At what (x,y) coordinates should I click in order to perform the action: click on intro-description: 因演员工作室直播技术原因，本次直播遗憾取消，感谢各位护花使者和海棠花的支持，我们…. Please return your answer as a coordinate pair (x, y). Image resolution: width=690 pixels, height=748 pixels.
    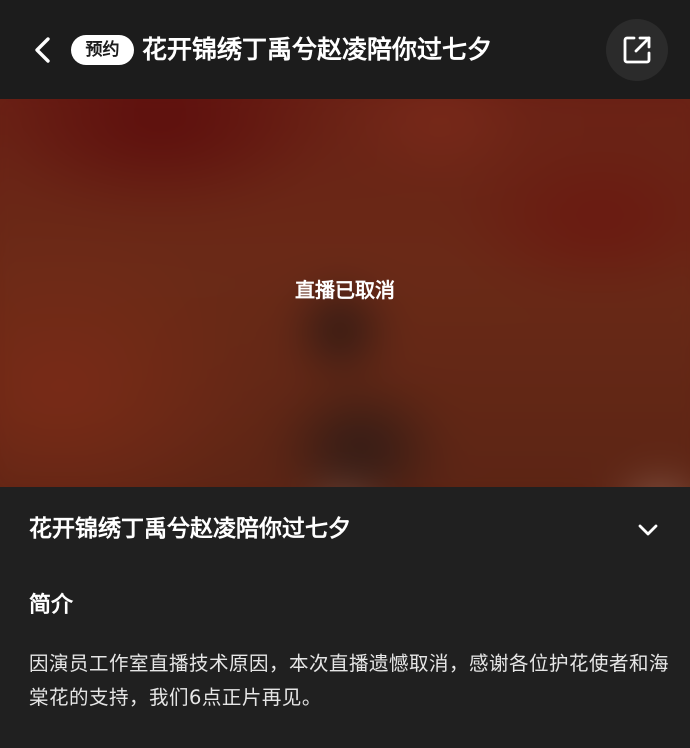
    Looking at the image, I should click on (349, 680).